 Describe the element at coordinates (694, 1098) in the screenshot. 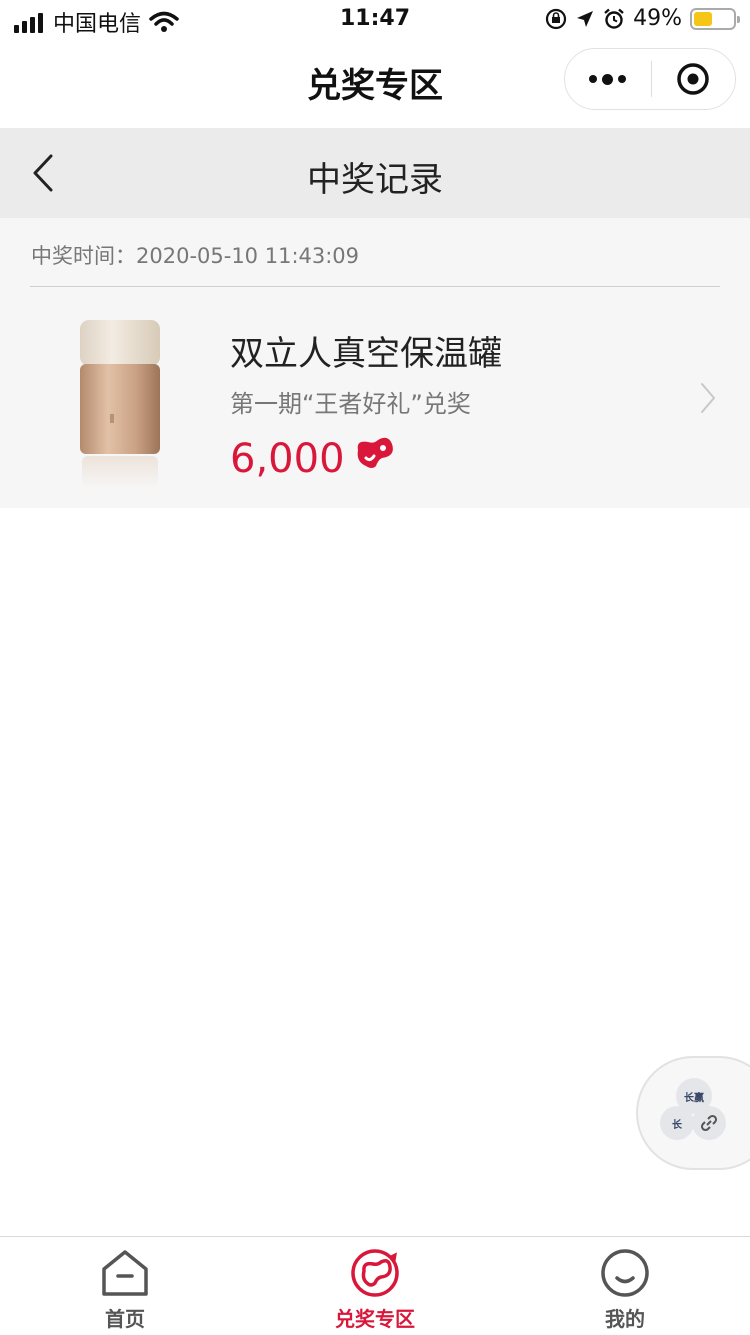

I see `widget-label-1: 长赢` at that location.